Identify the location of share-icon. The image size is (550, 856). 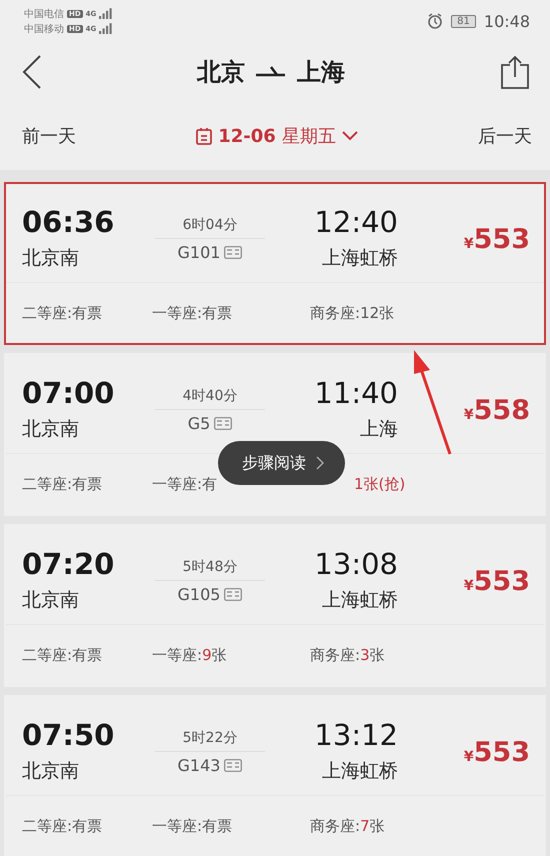
(515, 72).